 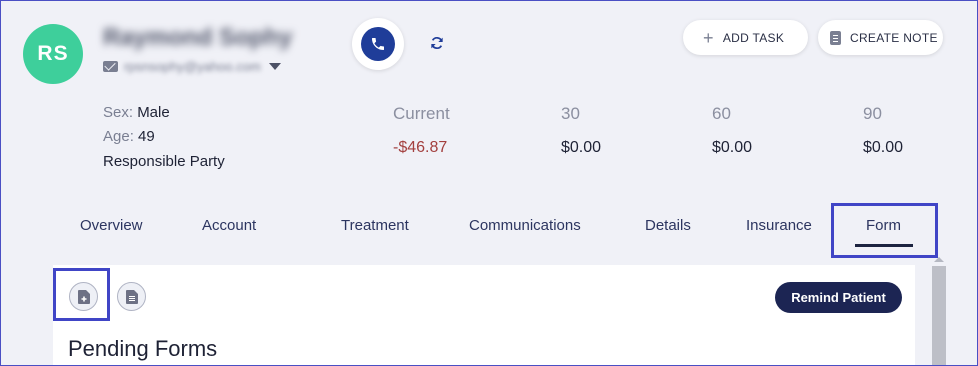 What do you see at coordinates (939, 316) in the screenshot?
I see `scrollbar-thumb` at bounding box center [939, 316].